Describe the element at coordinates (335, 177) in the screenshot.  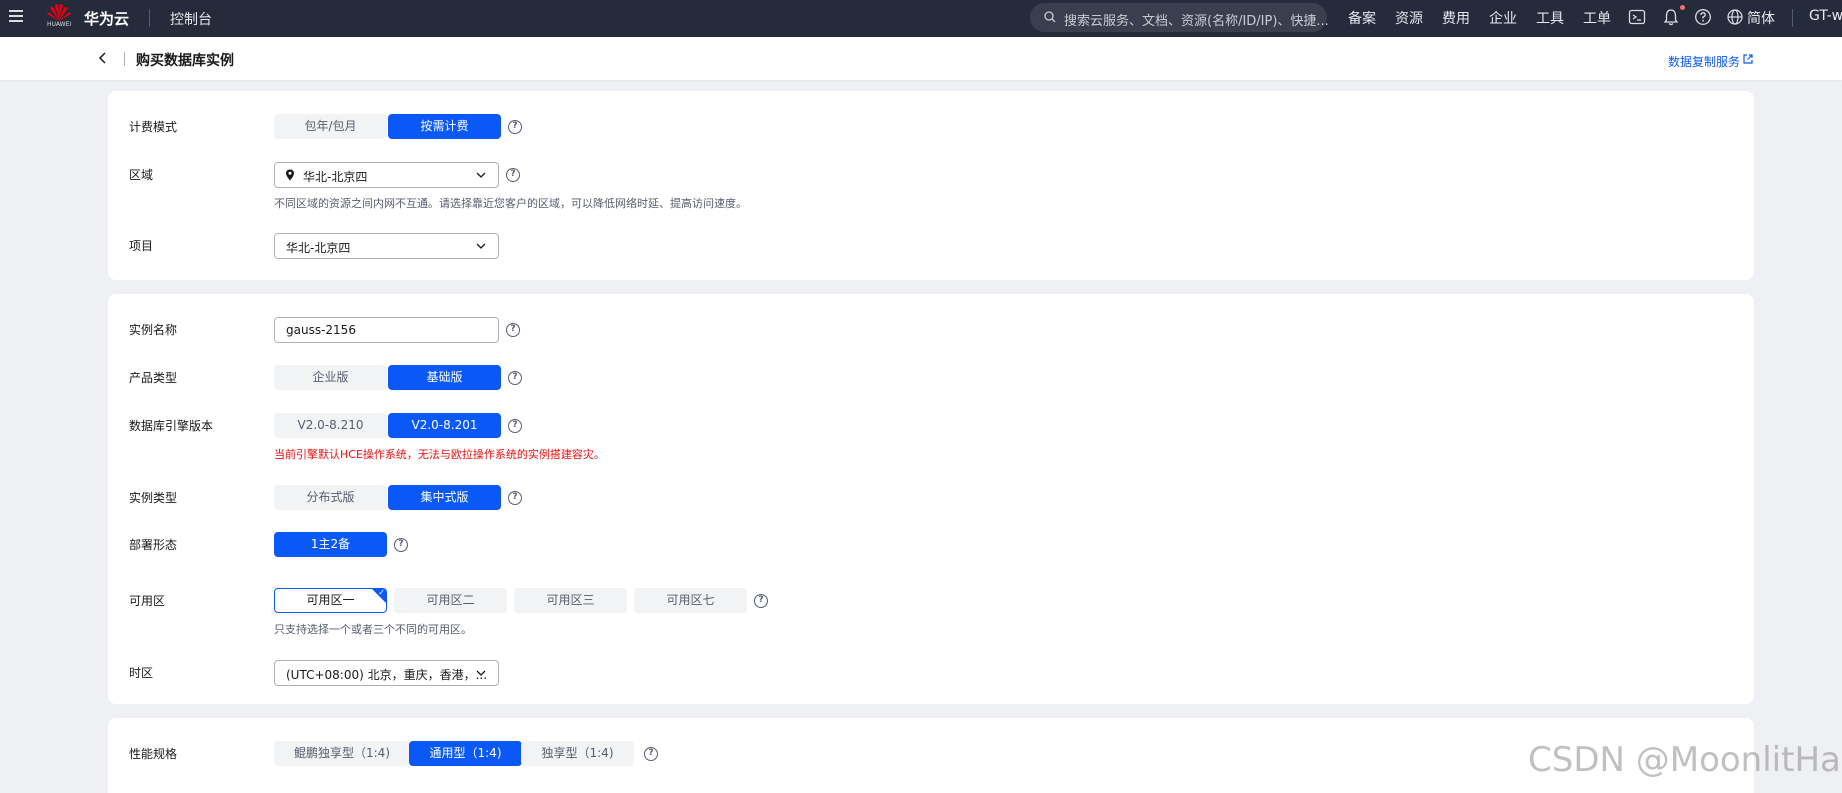
I see `region-value: 华北-北京四` at that location.